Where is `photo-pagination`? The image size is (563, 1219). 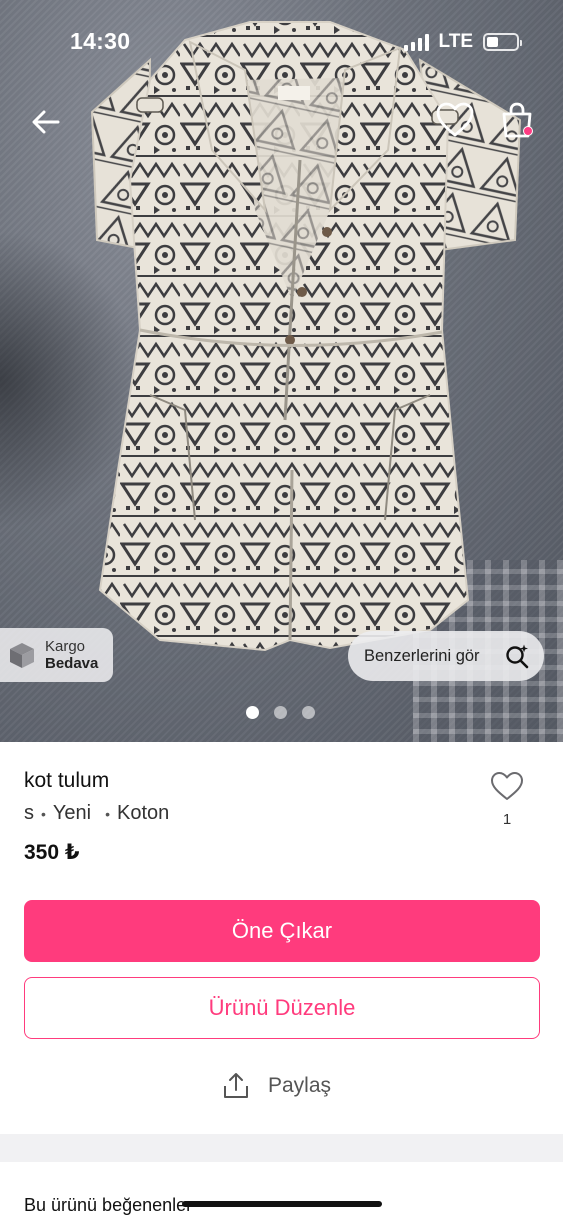
photo-pagination is located at coordinates (280, 712).